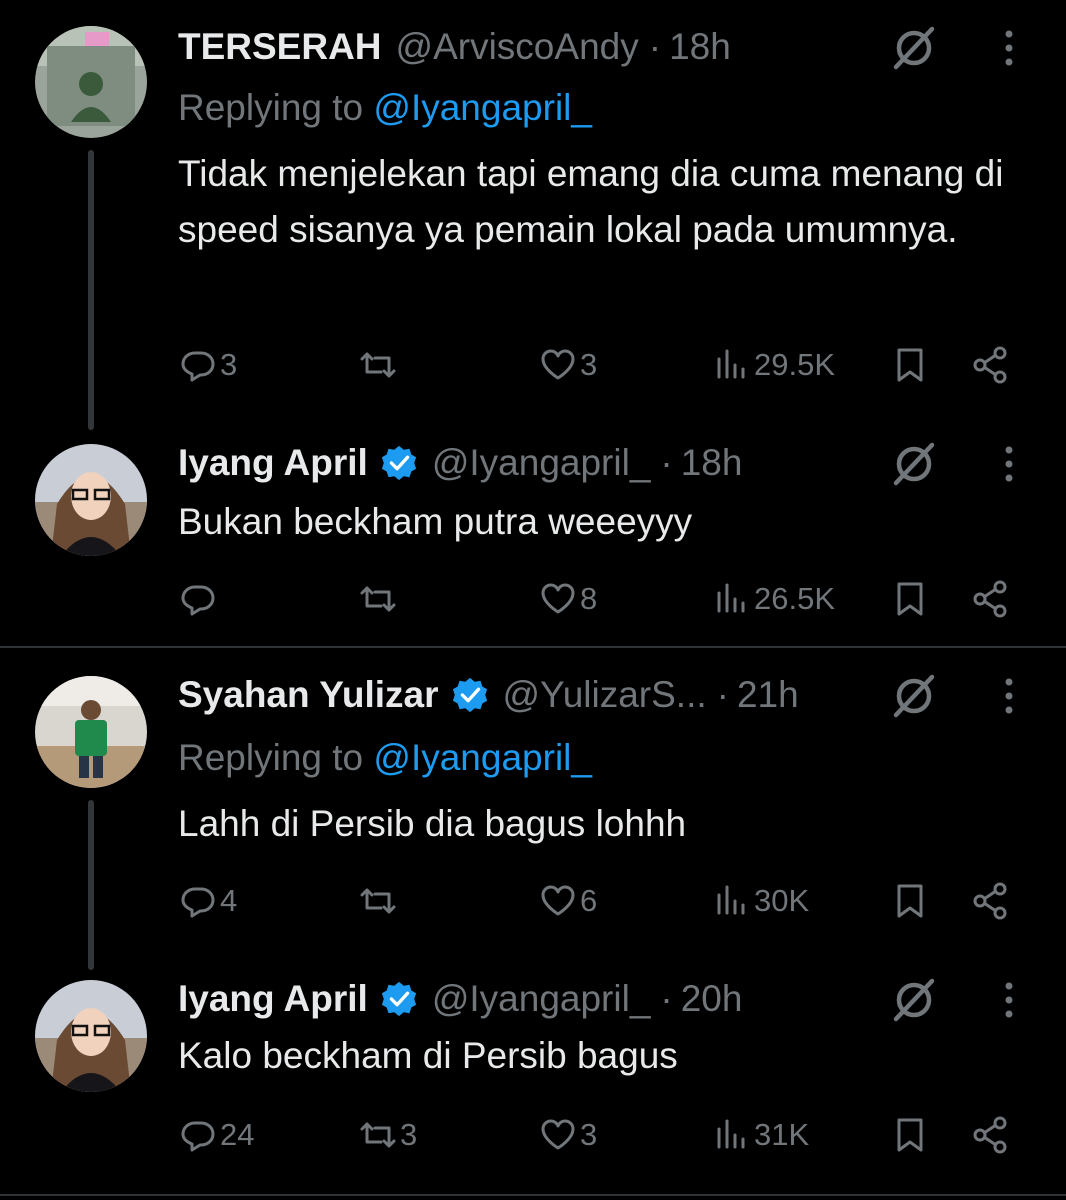 This screenshot has height=1200, width=1066. I want to click on timestamp: 20h, so click(712, 999).